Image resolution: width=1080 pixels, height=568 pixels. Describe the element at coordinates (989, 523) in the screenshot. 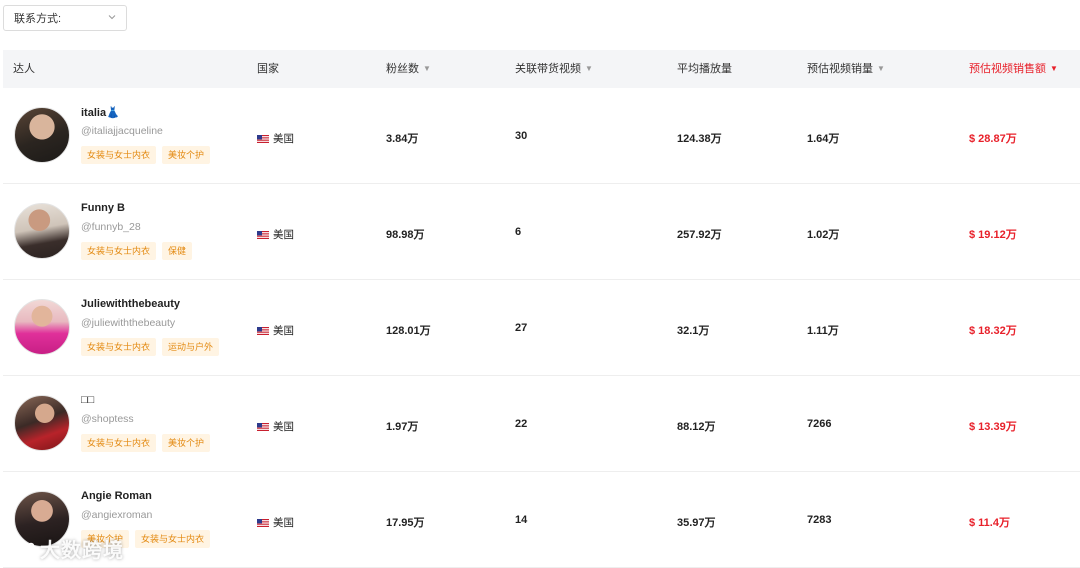

I see `est-revenue-cell: $ 11.4万` at that location.